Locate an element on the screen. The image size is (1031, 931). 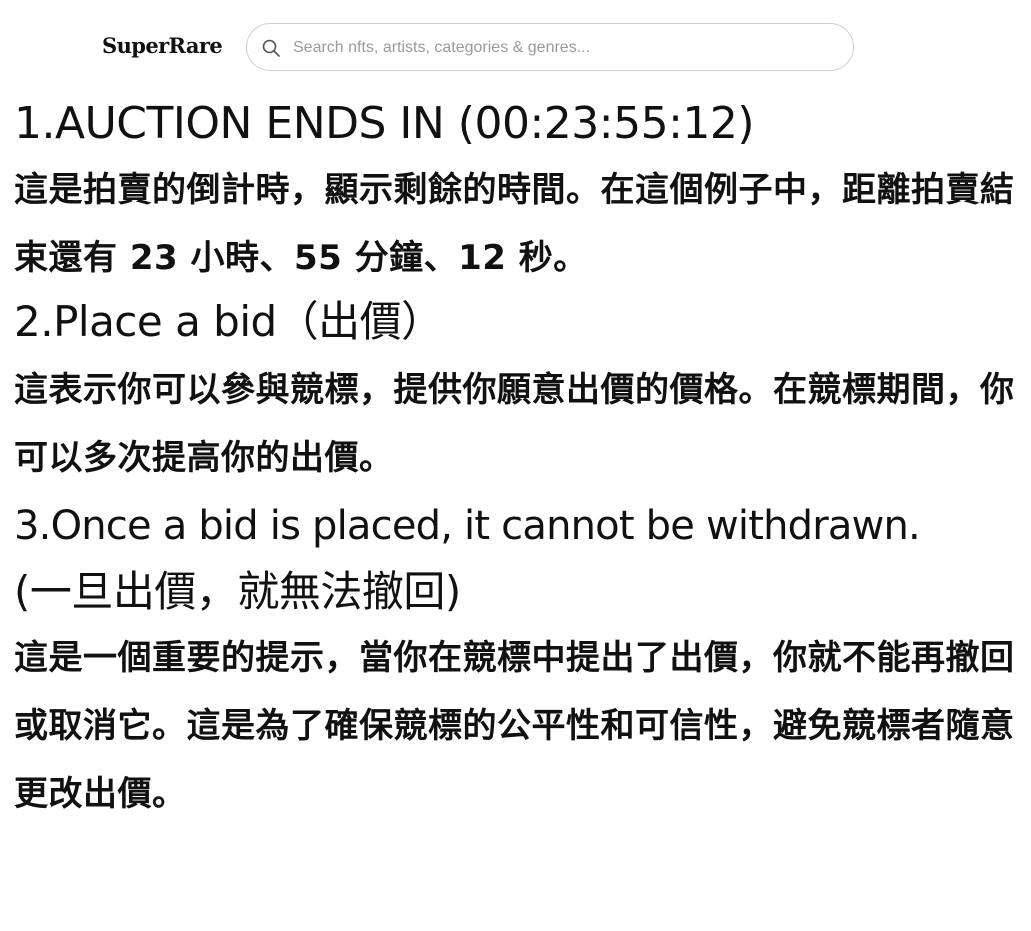
search-input is located at coordinates (563, 48).